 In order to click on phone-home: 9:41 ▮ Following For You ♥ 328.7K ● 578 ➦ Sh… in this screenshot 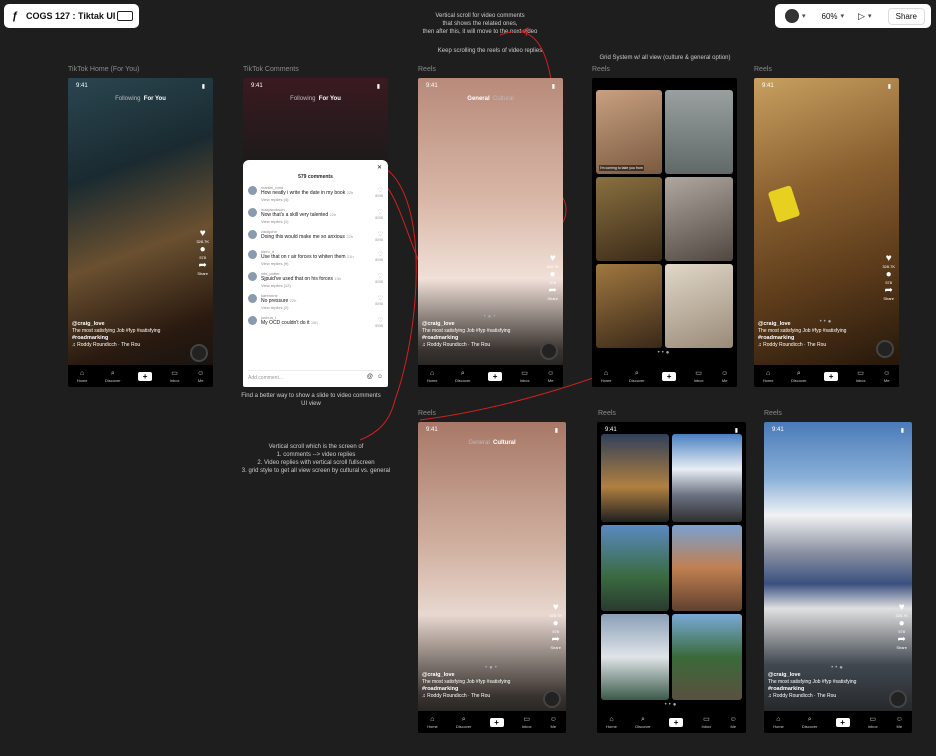, I will do `click(140, 232)`.